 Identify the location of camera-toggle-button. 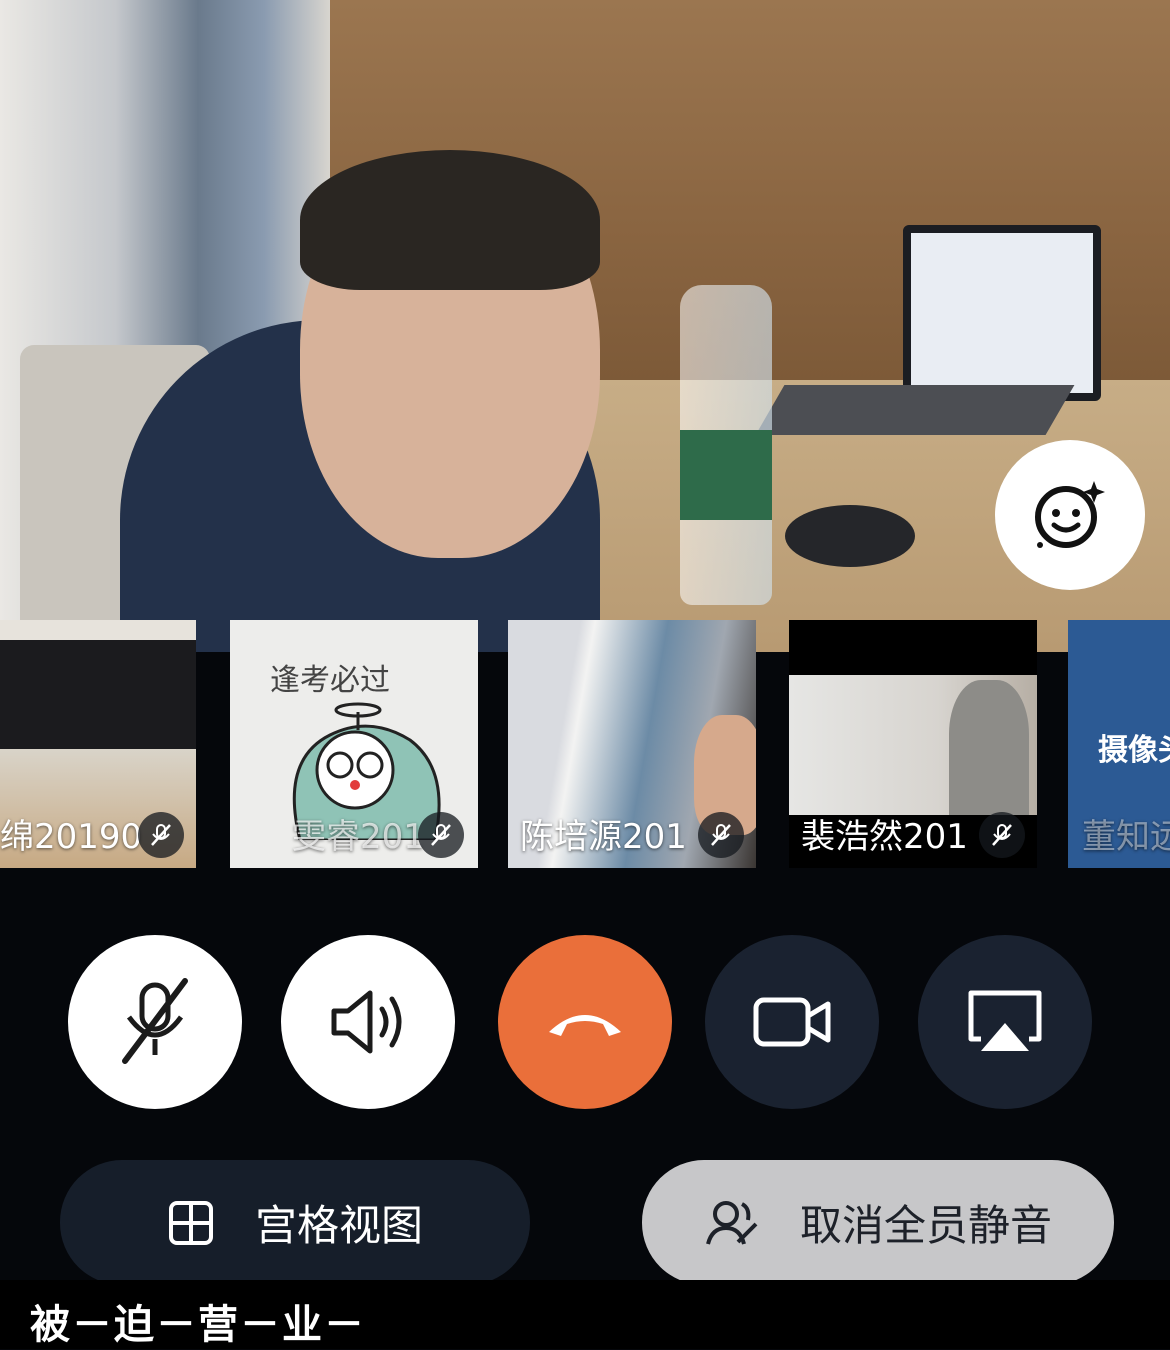
(792, 1022).